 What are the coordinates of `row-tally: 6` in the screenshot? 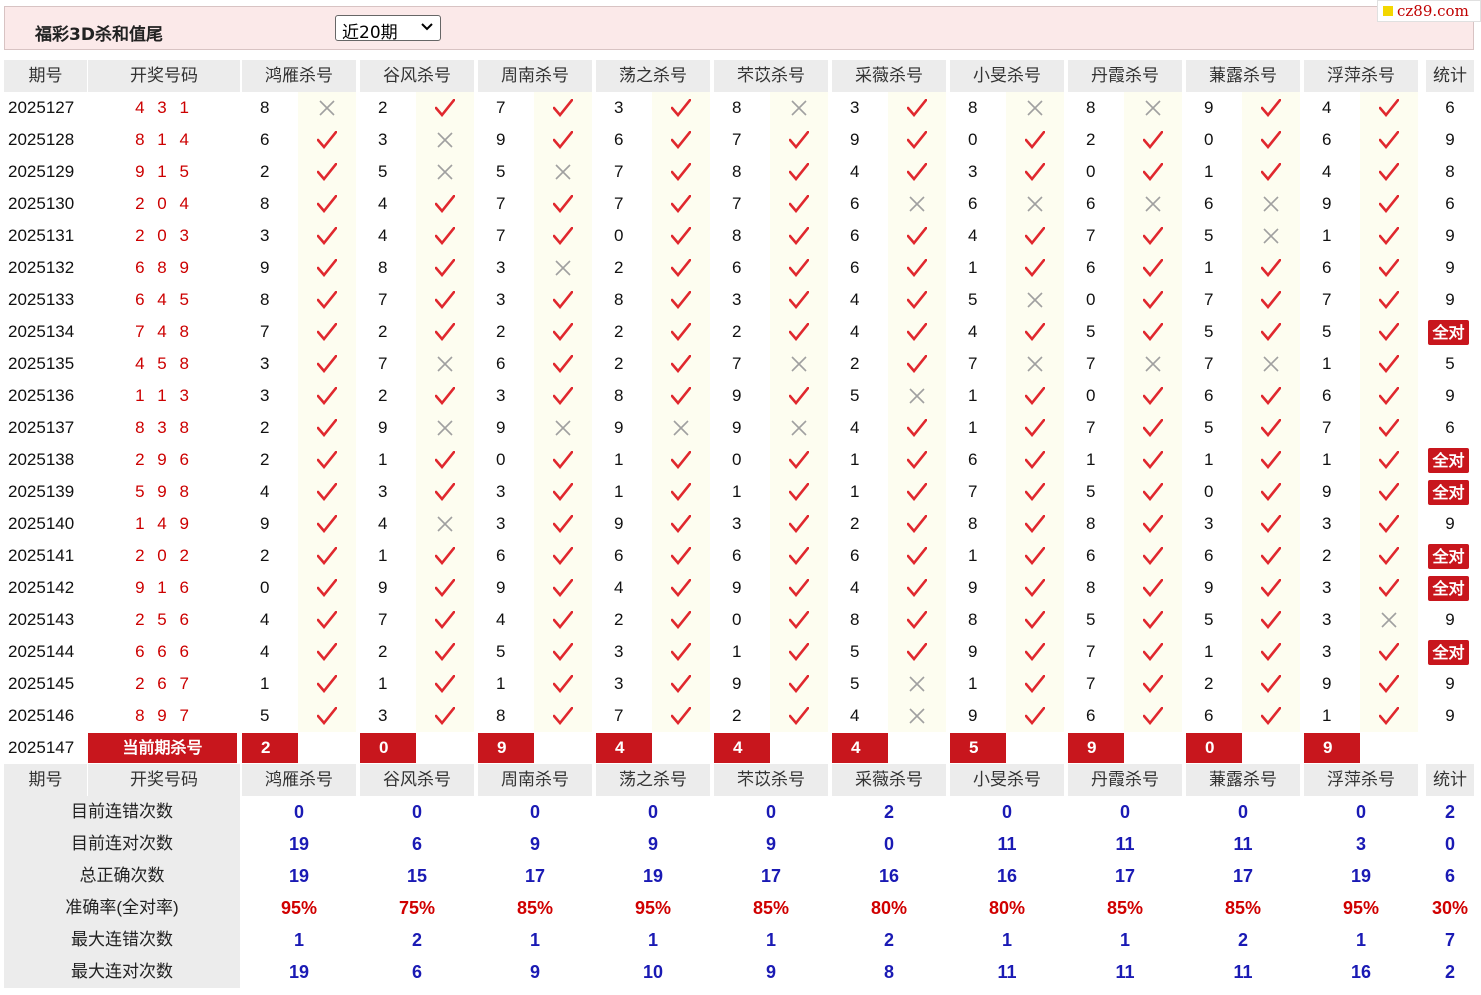 It's located at (1450, 428).